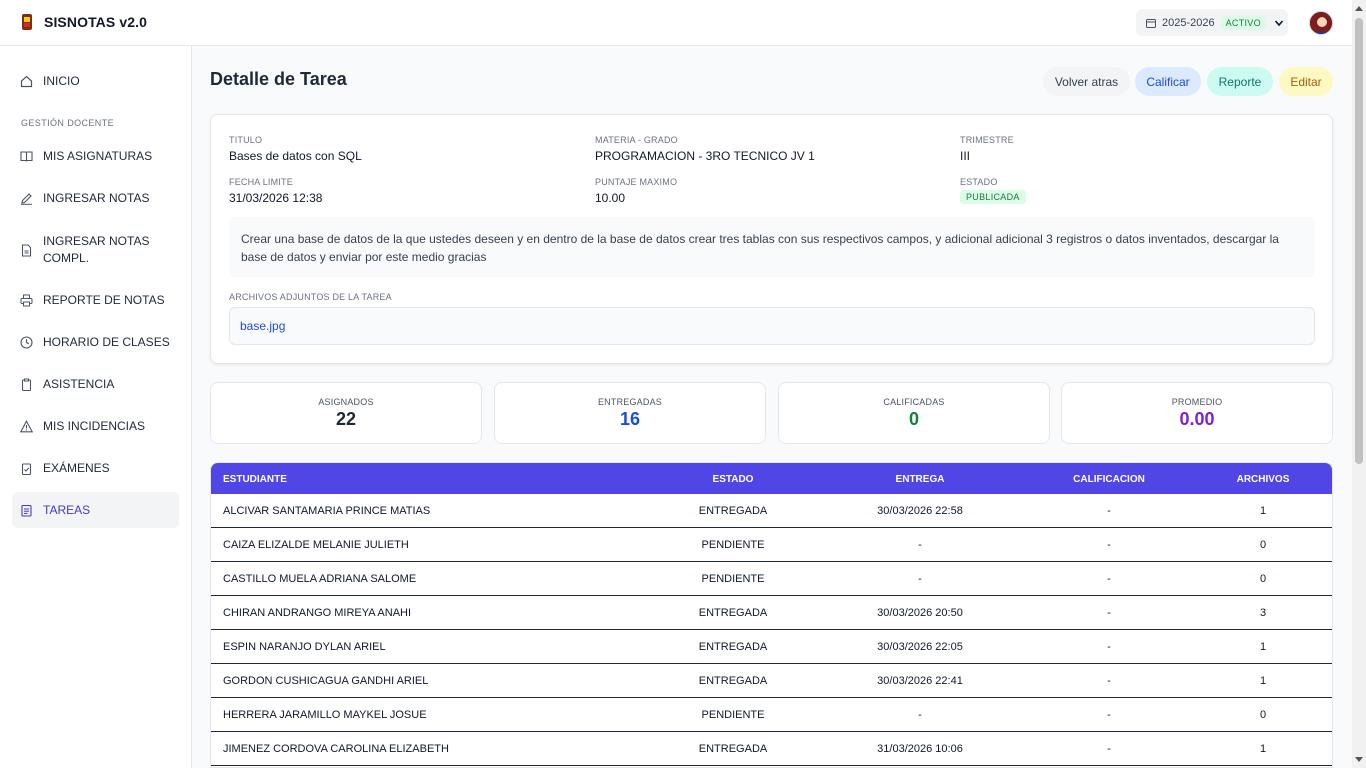 Image resolution: width=1366 pixels, height=768 pixels. I want to click on stat-average: PROMEDIO 0.00, so click(1197, 413).